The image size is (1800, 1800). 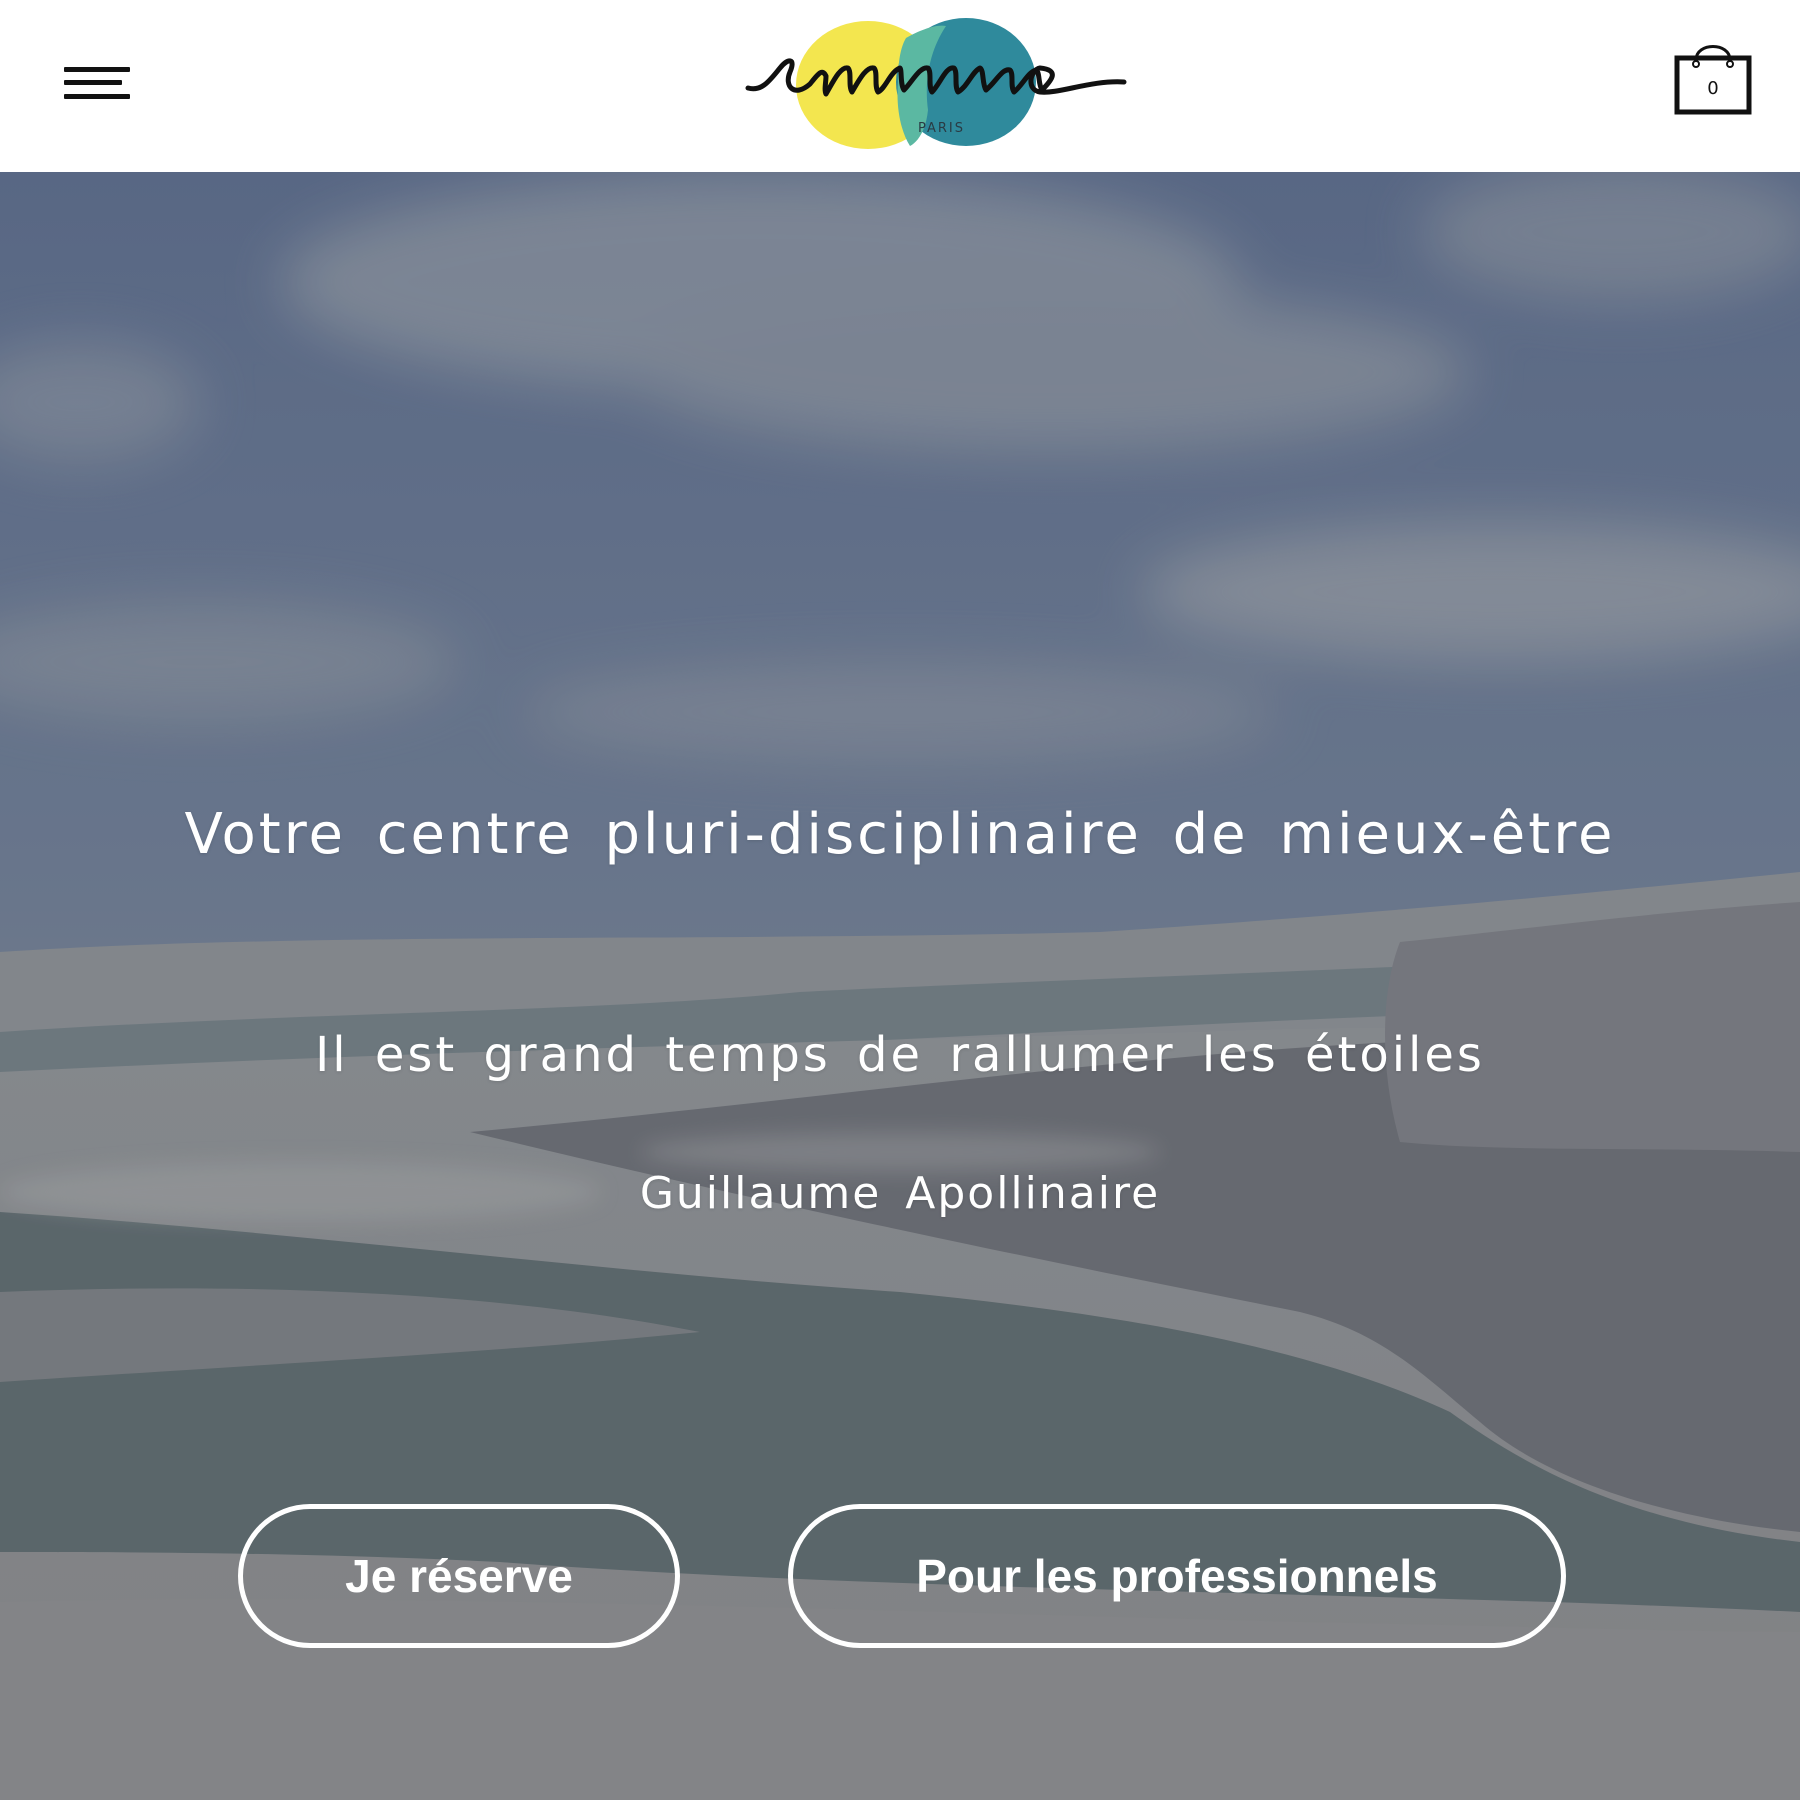 I want to click on cart-count: 0, so click(x=1712, y=88).